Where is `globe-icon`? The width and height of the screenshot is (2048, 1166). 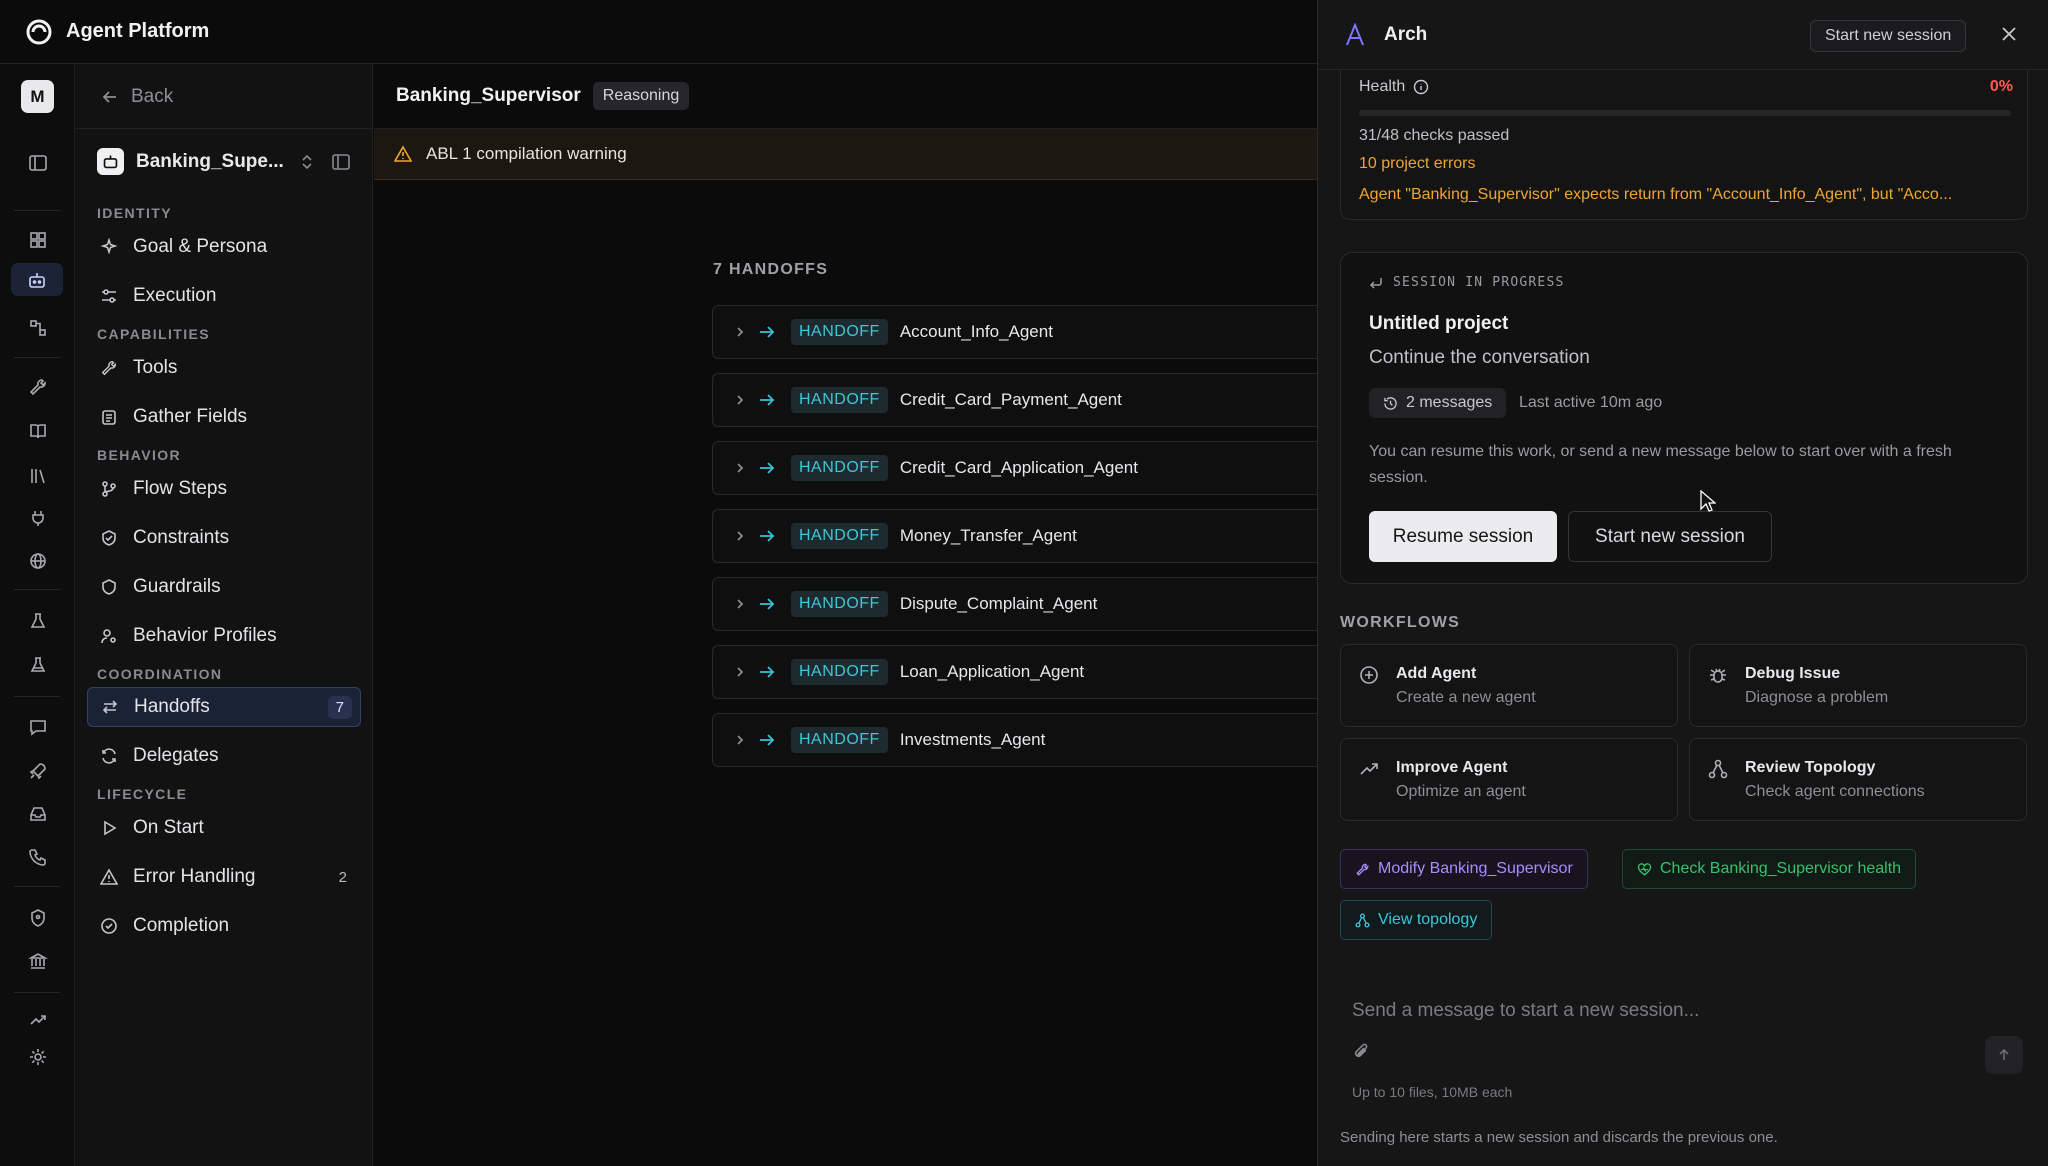 globe-icon is located at coordinates (37, 560).